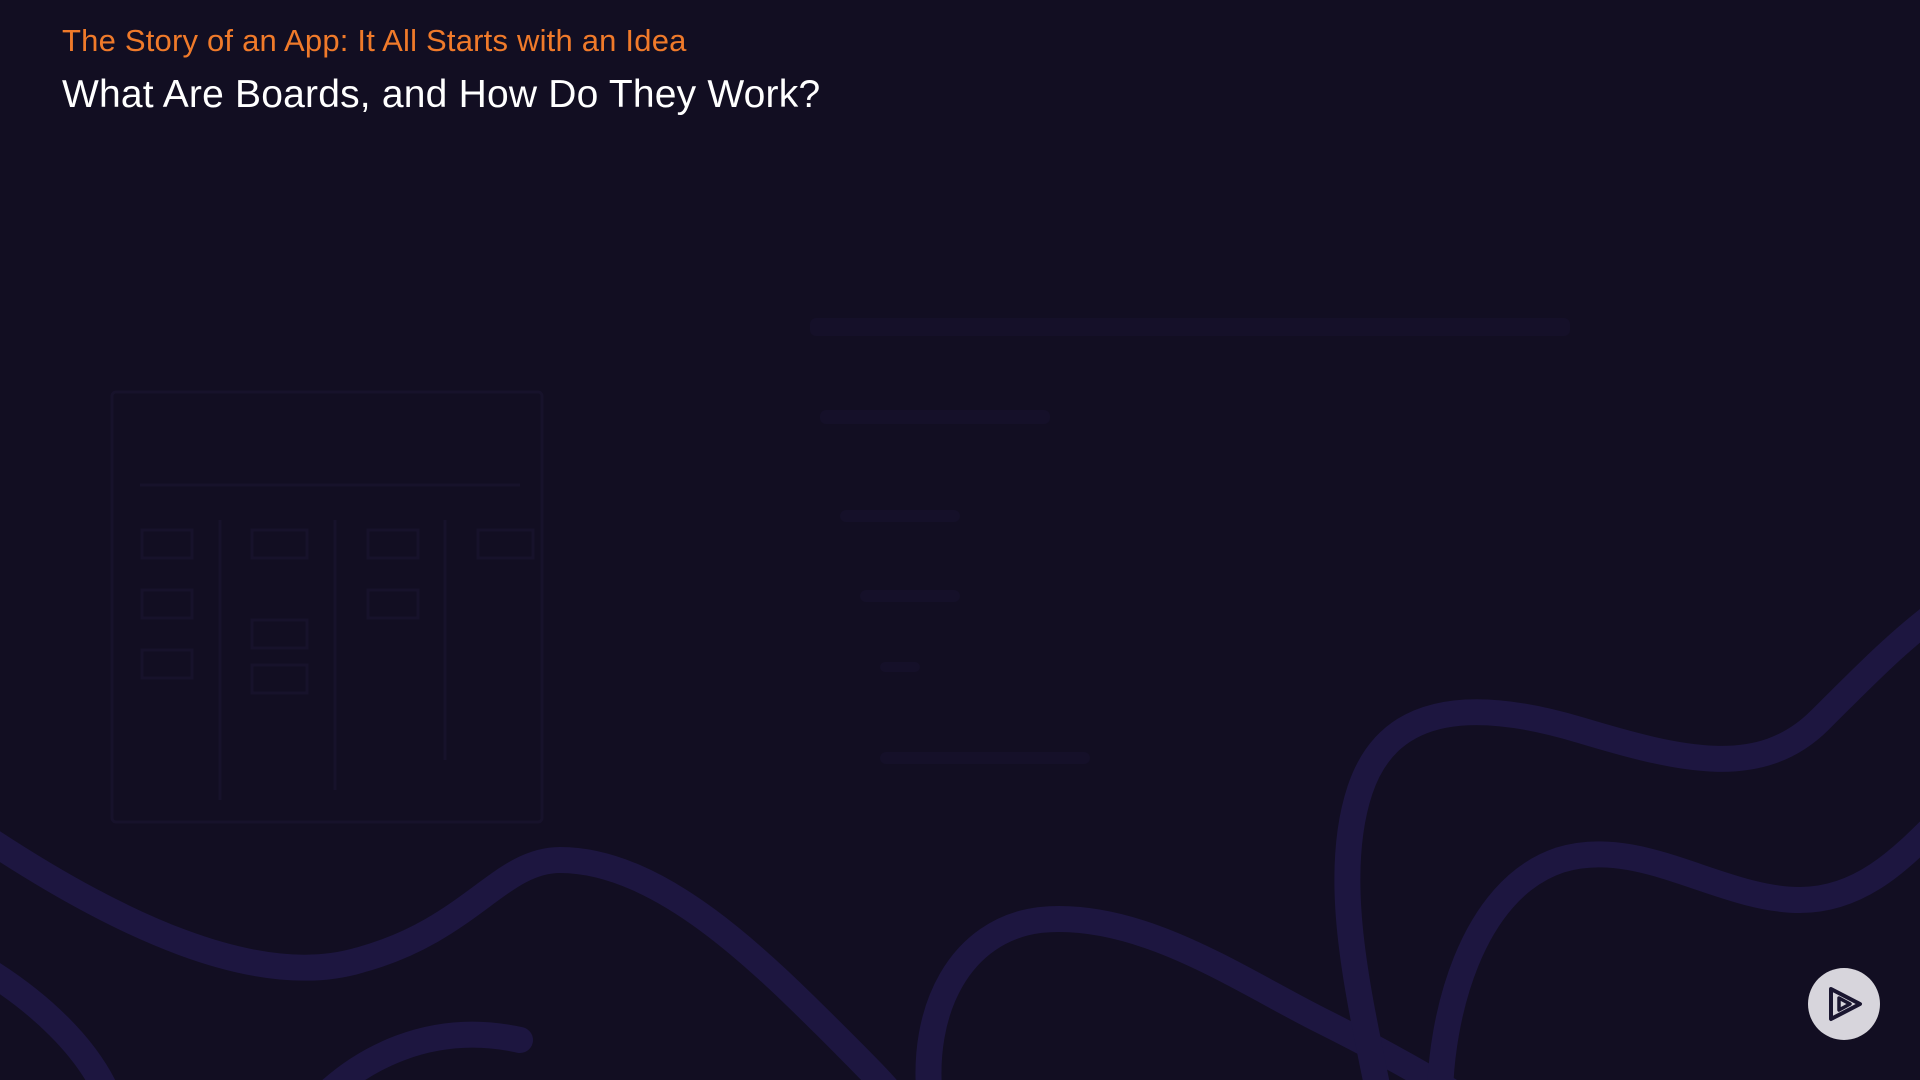 Image resolution: width=1920 pixels, height=1080 pixels. Describe the element at coordinates (441, 94) in the screenshot. I see `slide-title: What Are Boards, and How Do They Work?` at that location.